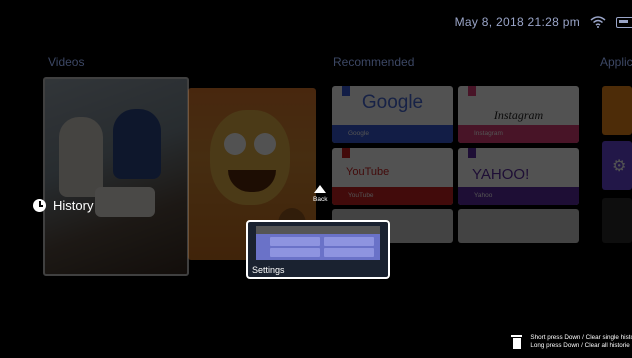 This screenshot has height=358, width=632. I want to click on battery-icon, so click(624, 22).